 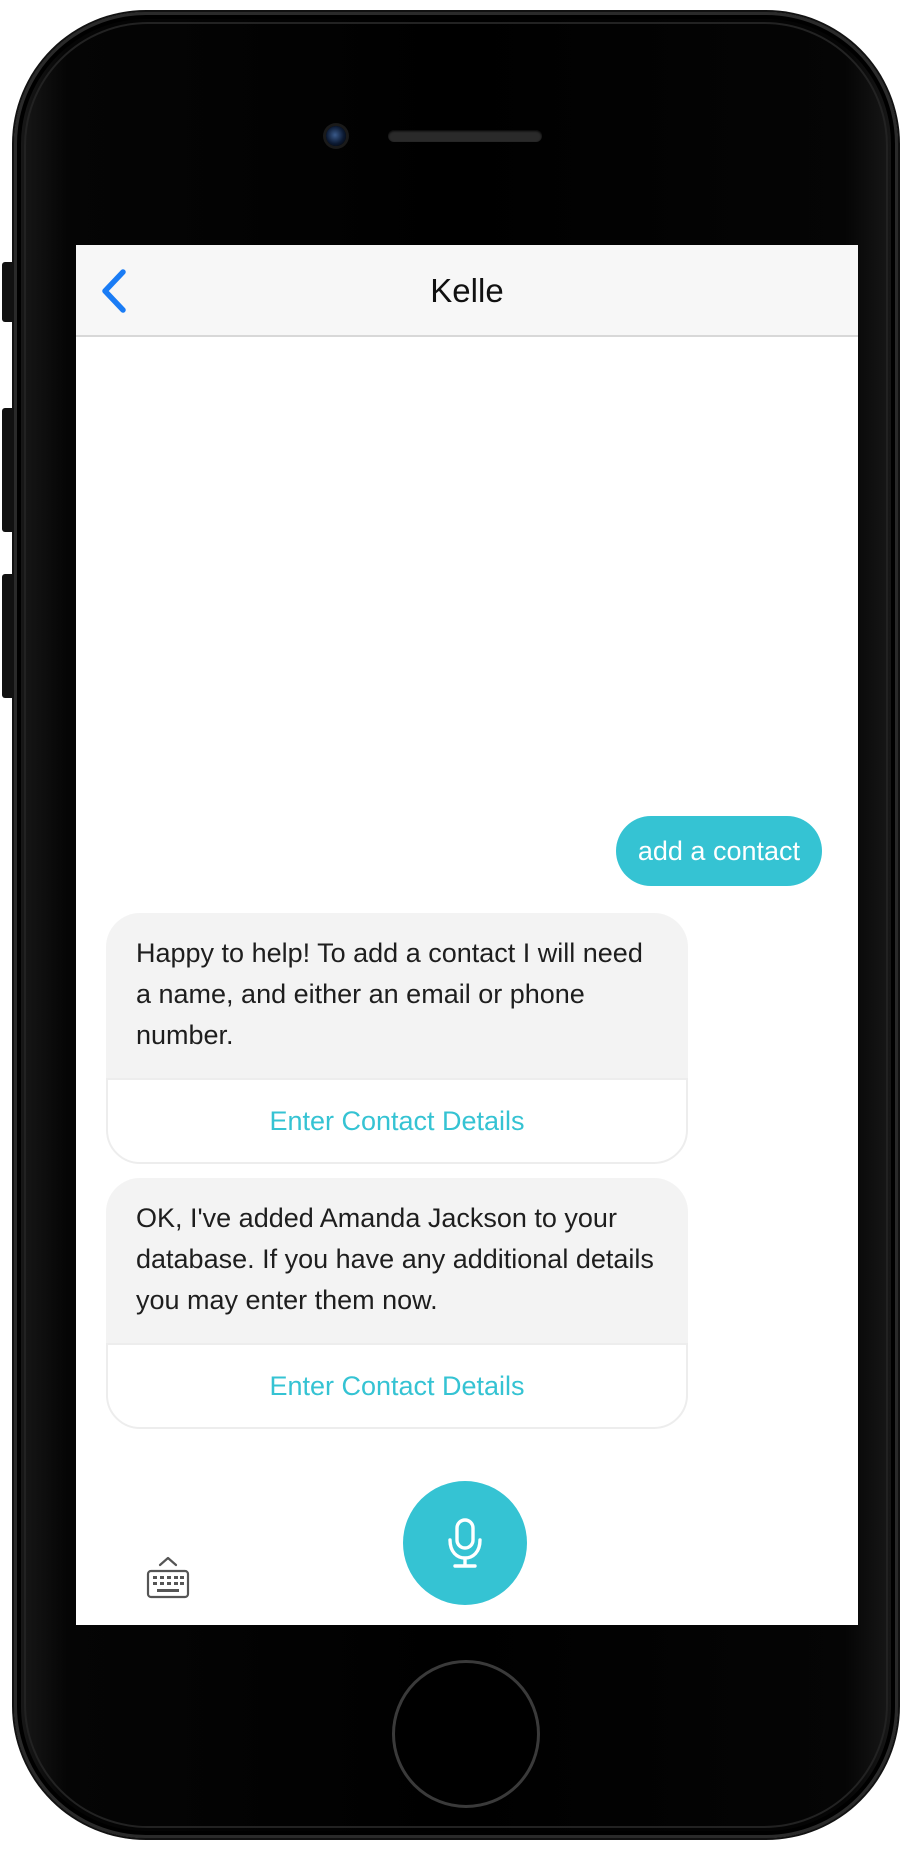 I want to click on page-title: Kelle, so click(x=467, y=290).